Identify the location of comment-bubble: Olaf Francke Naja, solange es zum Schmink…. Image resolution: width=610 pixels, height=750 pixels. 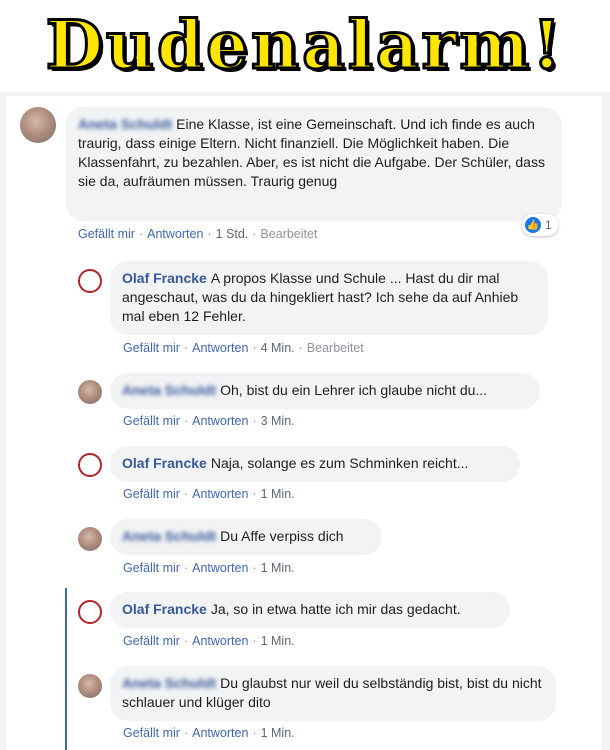
(315, 464).